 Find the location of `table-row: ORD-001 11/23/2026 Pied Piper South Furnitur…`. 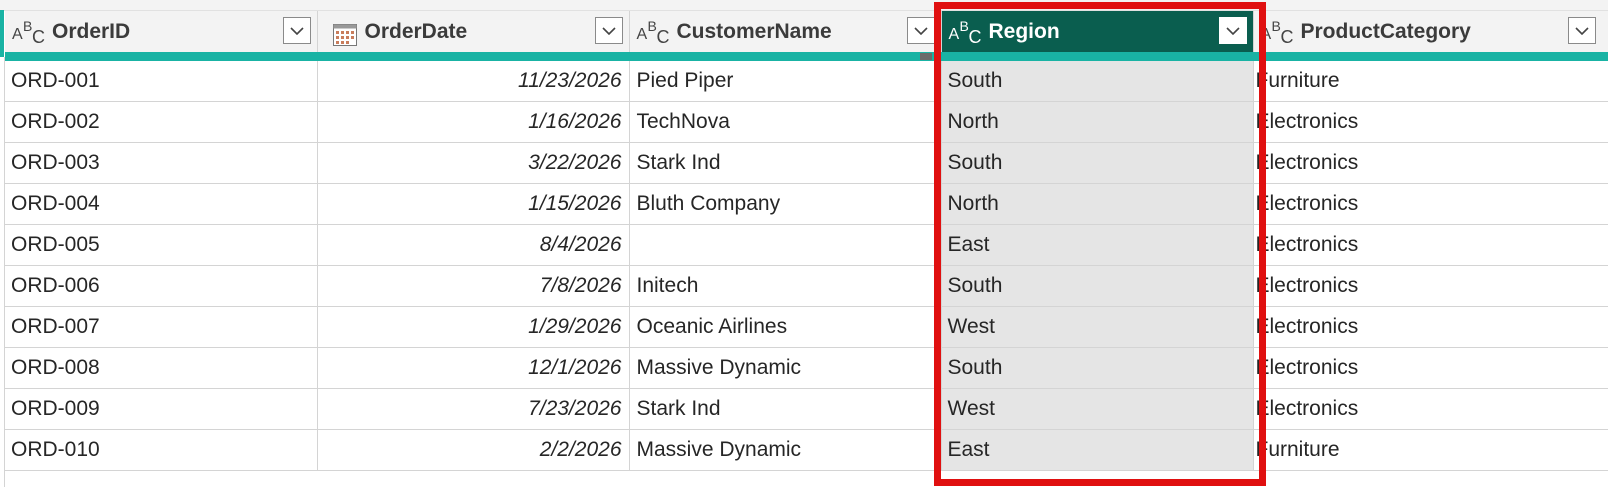

table-row: ORD-001 11/23/2026 Pied Piper South Furnitur… is located at coordinates (806, 79).